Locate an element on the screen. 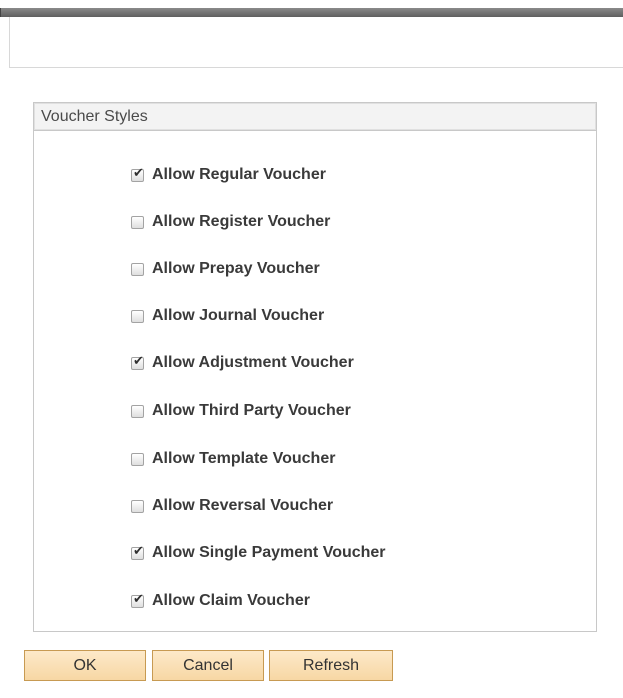 The height and width of the screenshot is (698, 623). allow-regular-voucher-option: ✔ Allow Regular Voucher is located at coordinates (228, 175).